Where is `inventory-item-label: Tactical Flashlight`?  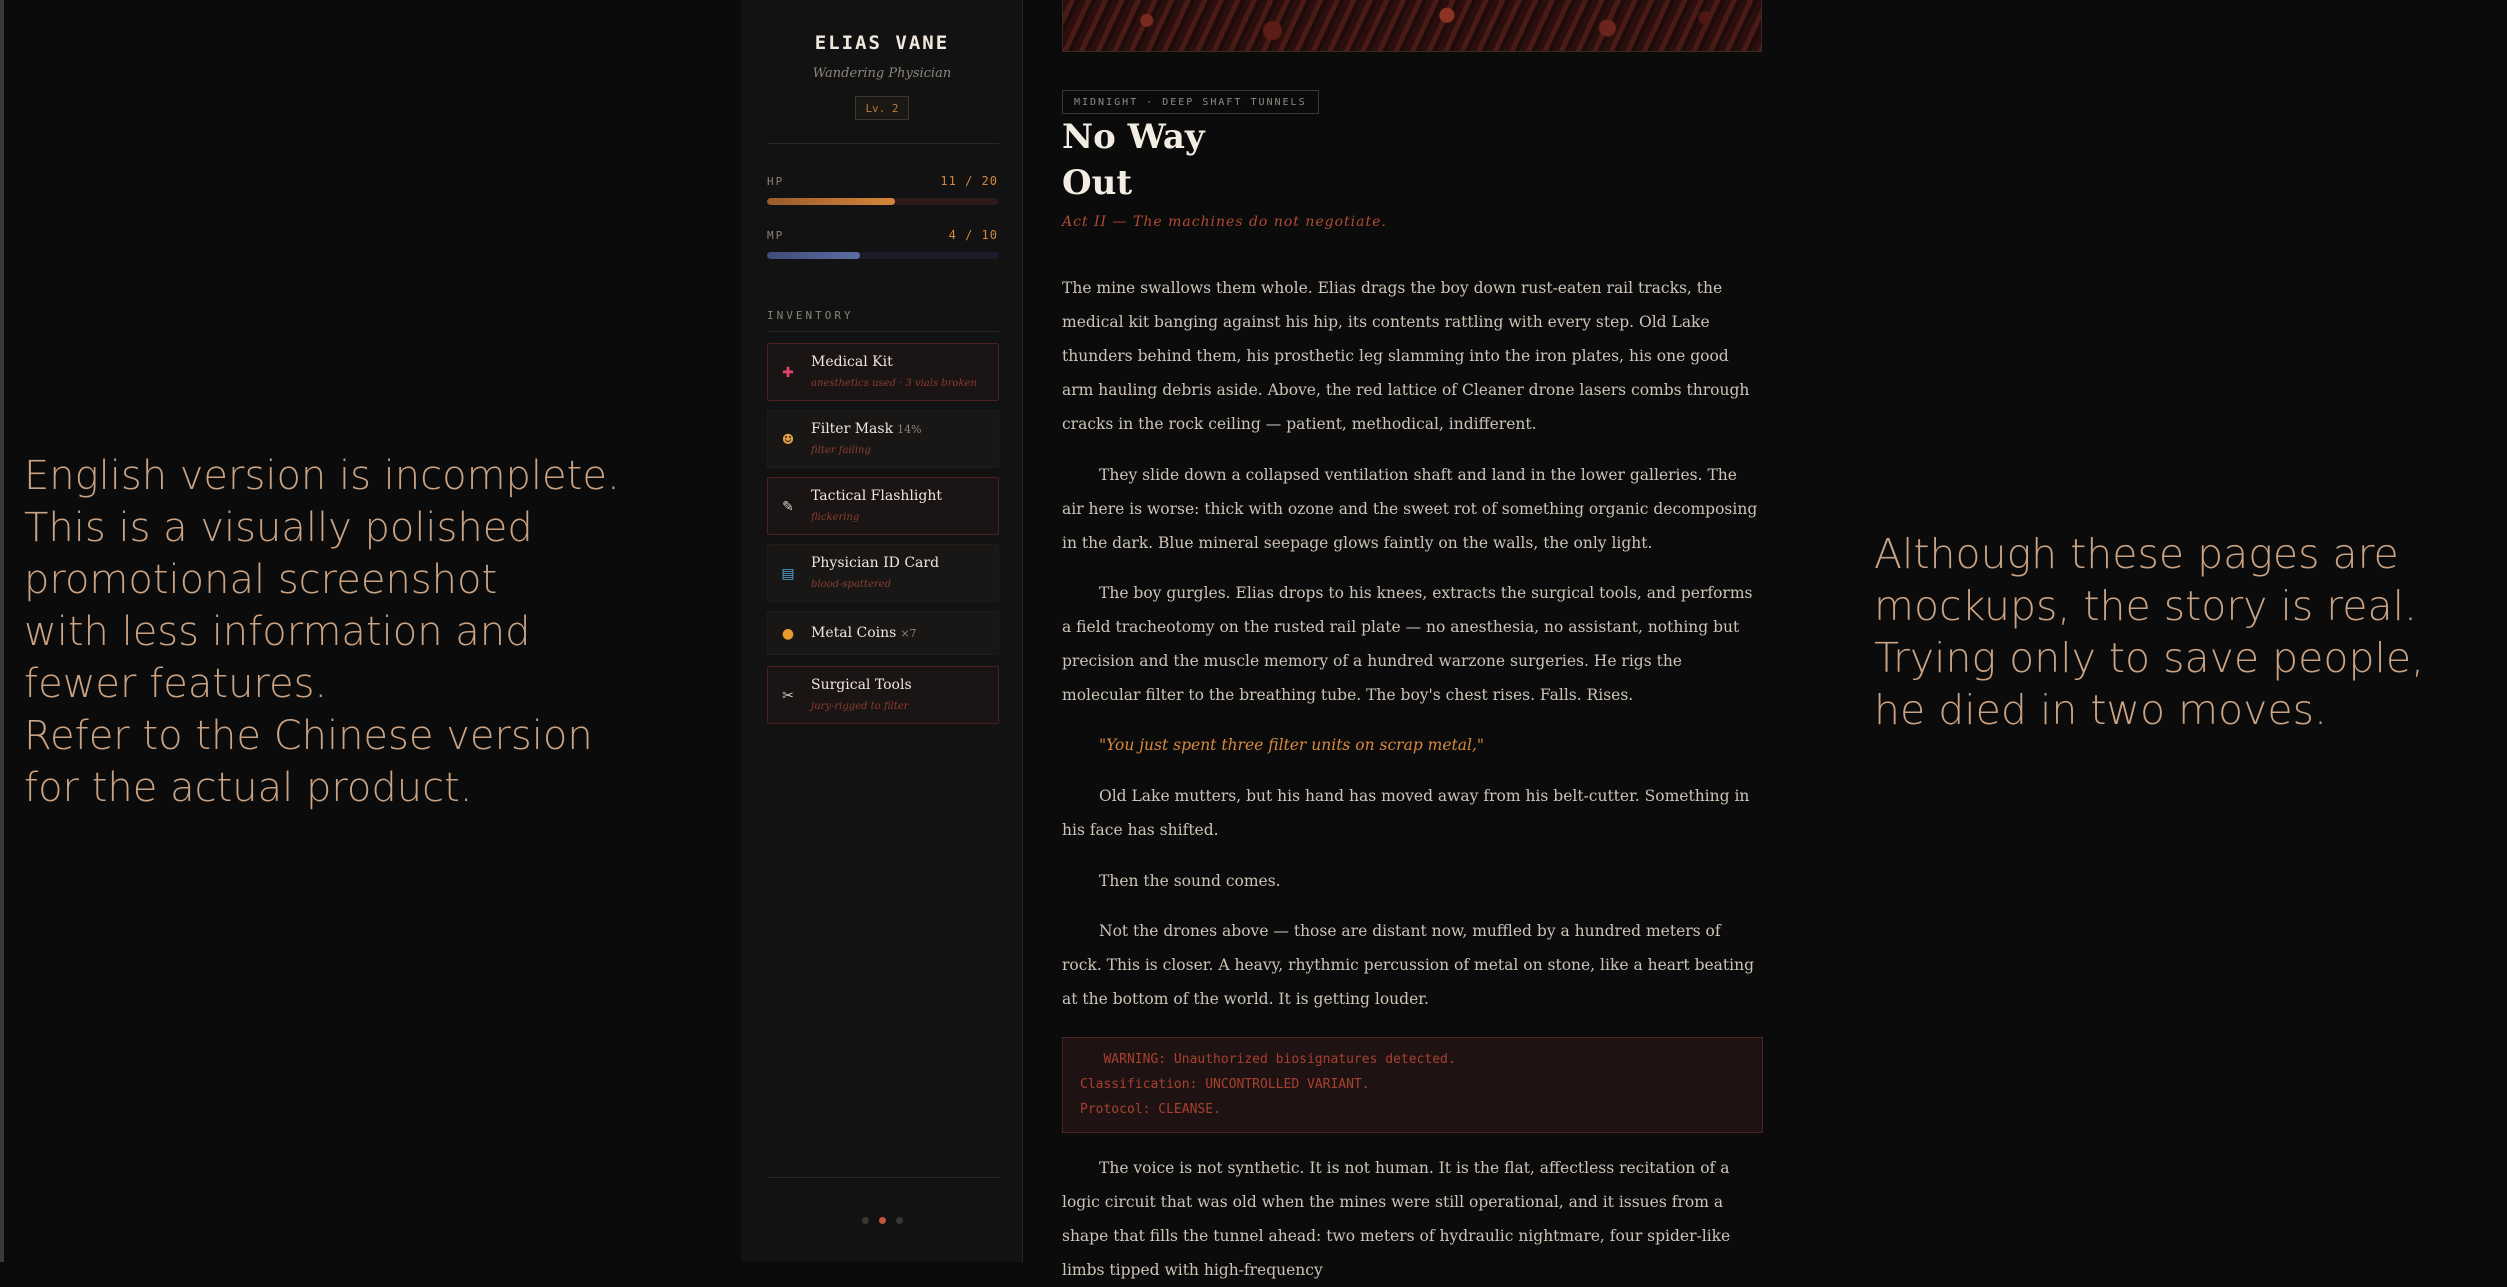 inventory-item-label: Tactical Flashlight is located at coordinates (876, 496).